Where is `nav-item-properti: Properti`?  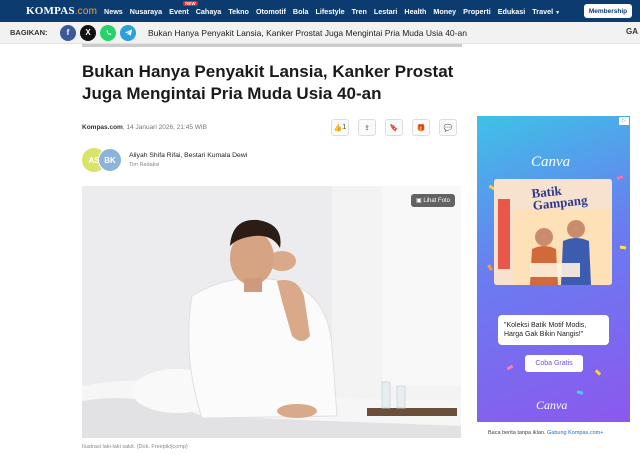
nav-item-properti: Properti is located at coordinates (477, 11).